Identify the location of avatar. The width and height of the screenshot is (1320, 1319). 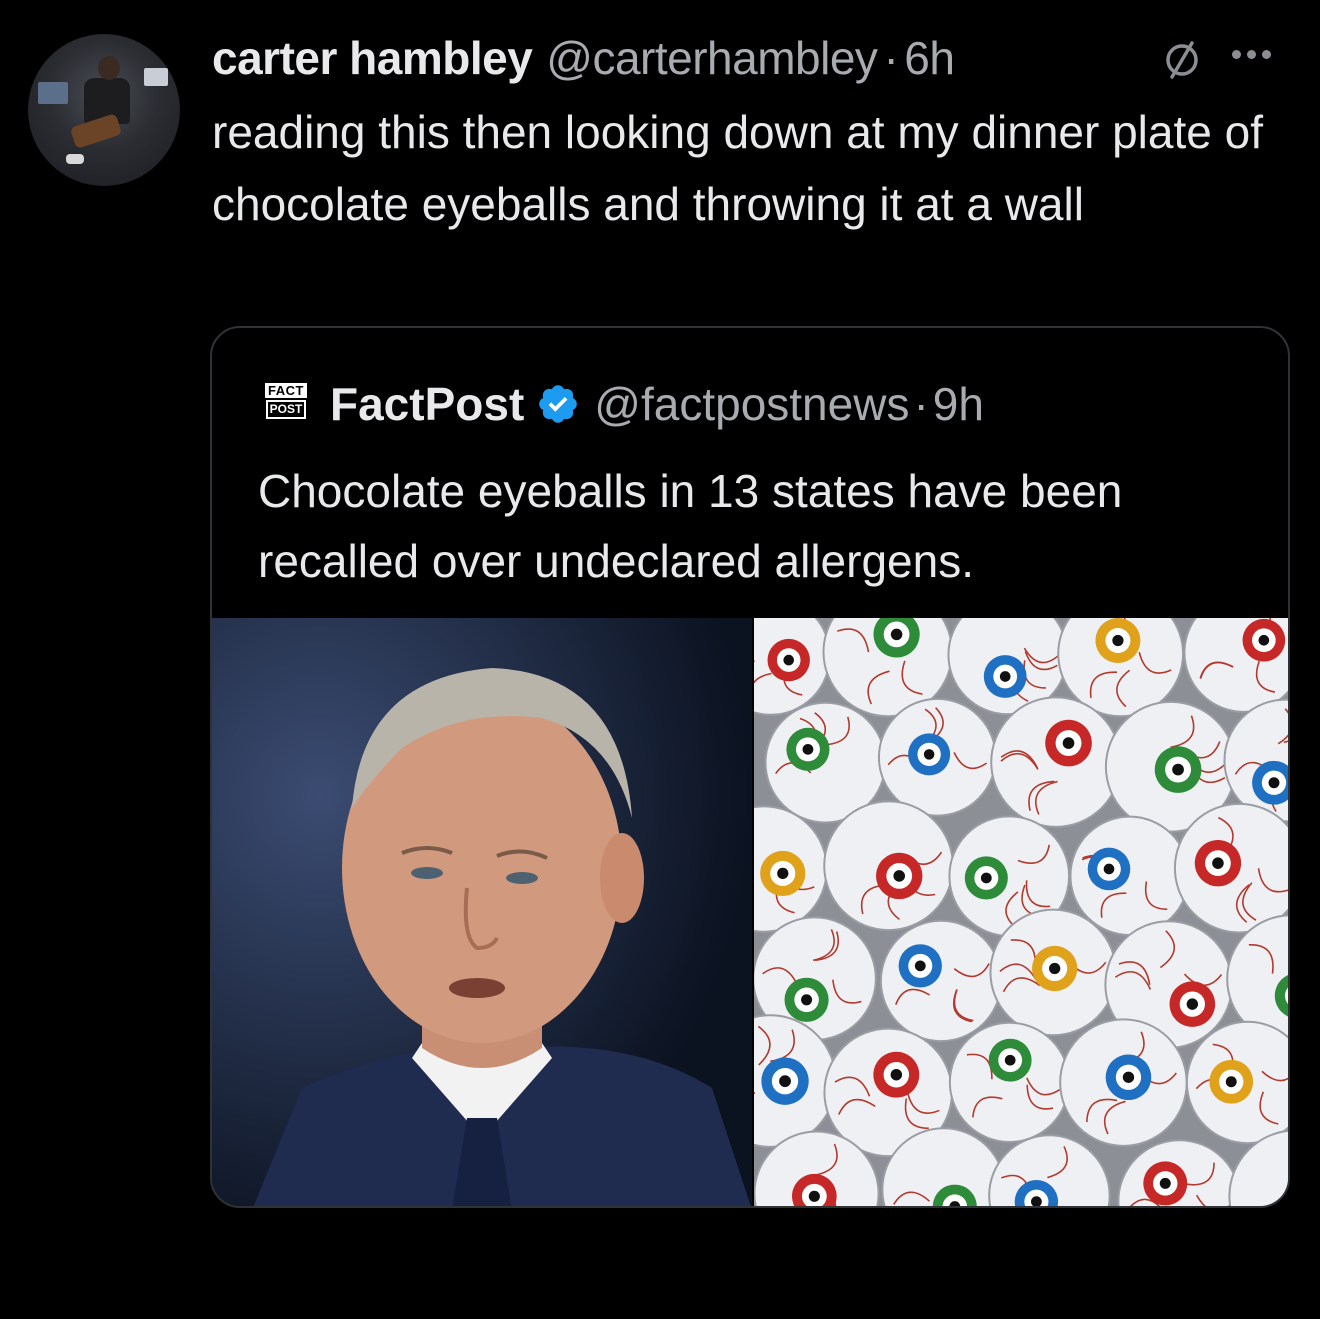
(104, 110).